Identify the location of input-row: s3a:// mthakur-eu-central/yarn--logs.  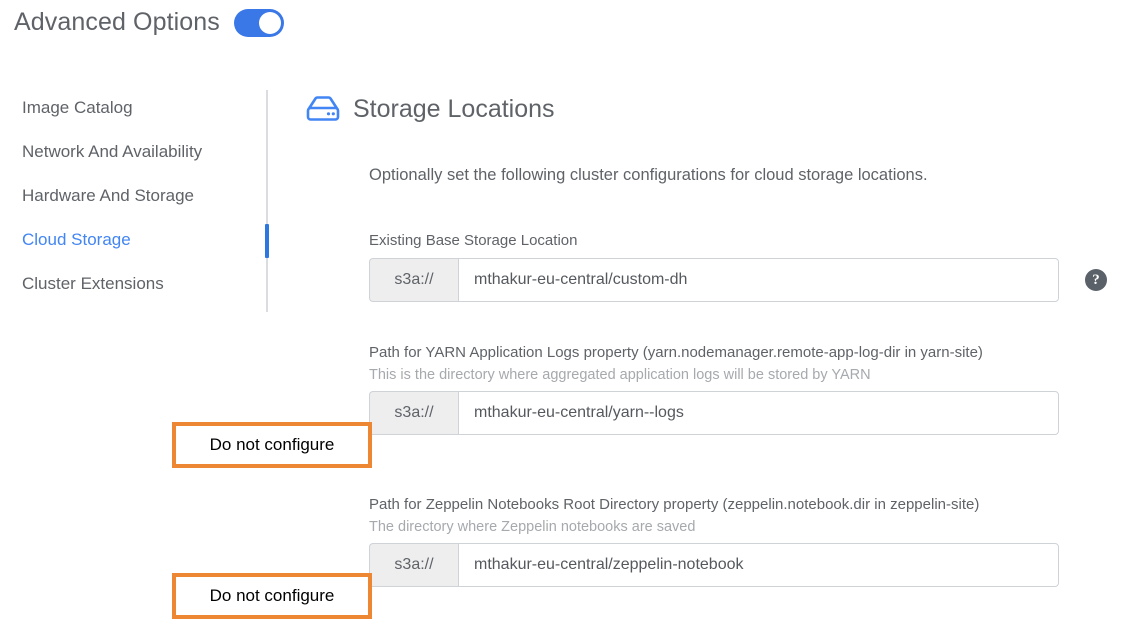
(714, 413).